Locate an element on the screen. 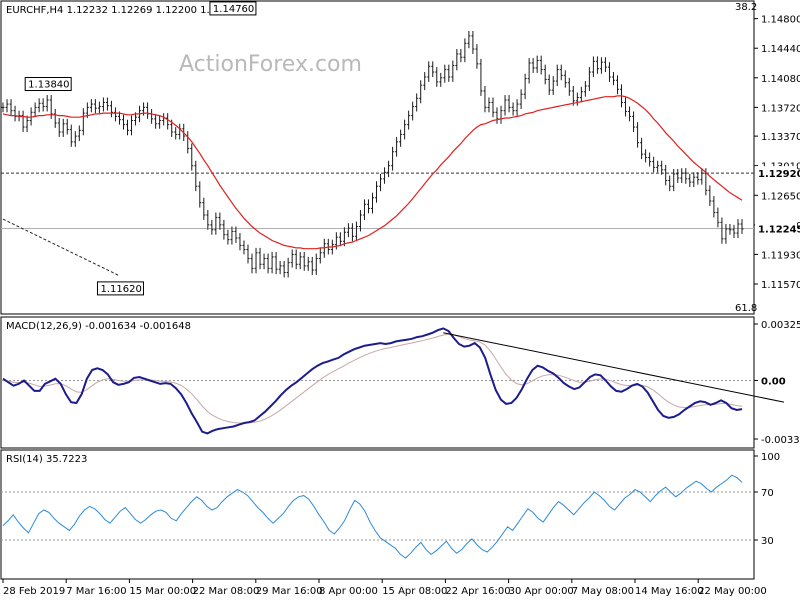 The image size is (800, 604). price-y-tick-label: 1.13720 is located at coordinates (780, 108).